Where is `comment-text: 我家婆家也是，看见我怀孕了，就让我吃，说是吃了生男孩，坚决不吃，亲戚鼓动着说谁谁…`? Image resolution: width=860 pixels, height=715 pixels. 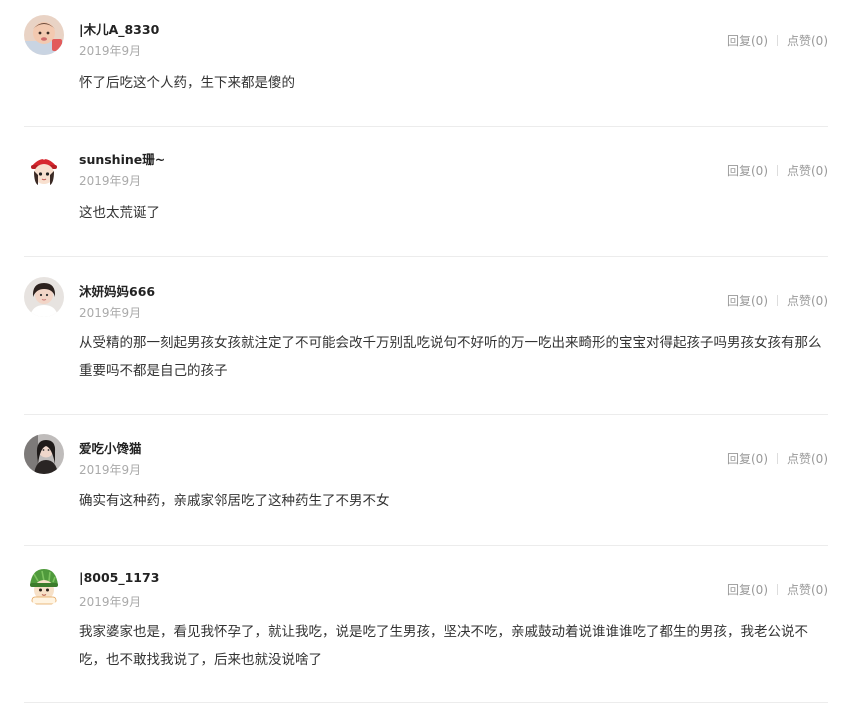 comment-text: 我家婆家也是，看见我怀孕了，就让我吃，说是吃了生男孩，坚决不吃，亲戚鼓动着说谁谁… is located at coordinates (443, 646).